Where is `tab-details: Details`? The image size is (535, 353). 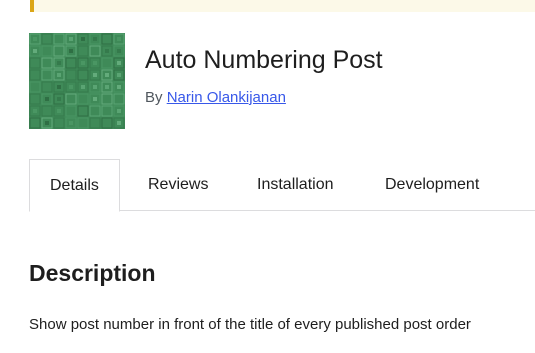
tab-details: Details is located at coordinates (74, 185).